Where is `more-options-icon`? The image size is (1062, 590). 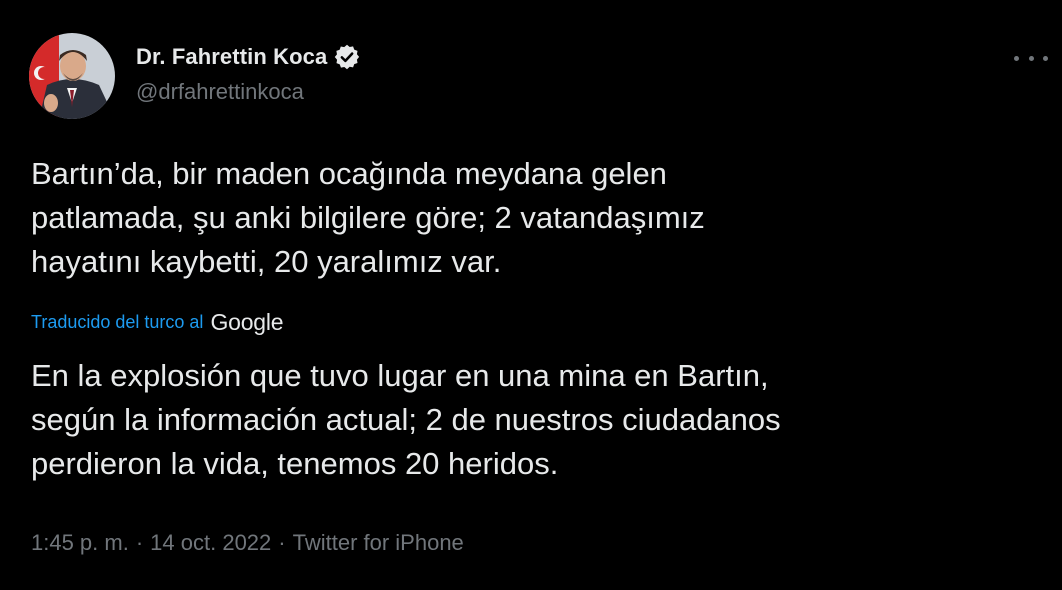 more-options-icon is located at coordinates (1031, 58).